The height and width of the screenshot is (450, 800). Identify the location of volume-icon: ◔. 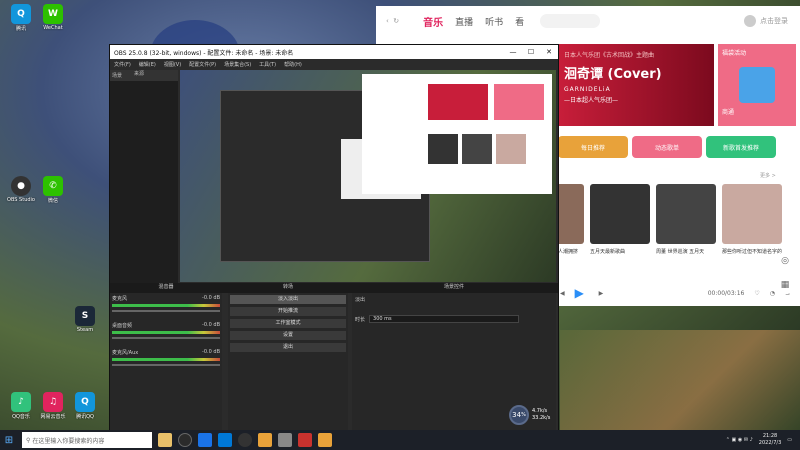
(772, 293).